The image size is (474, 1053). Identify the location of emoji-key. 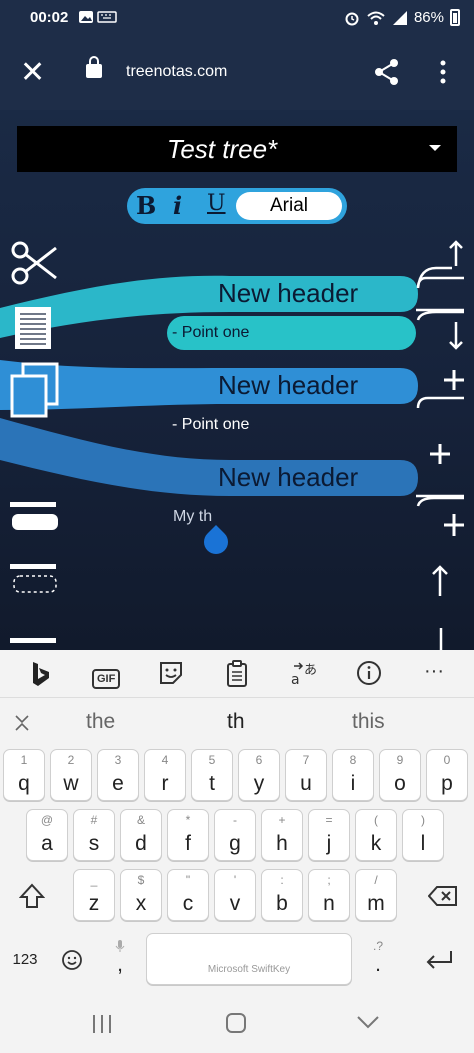
(72, 959).